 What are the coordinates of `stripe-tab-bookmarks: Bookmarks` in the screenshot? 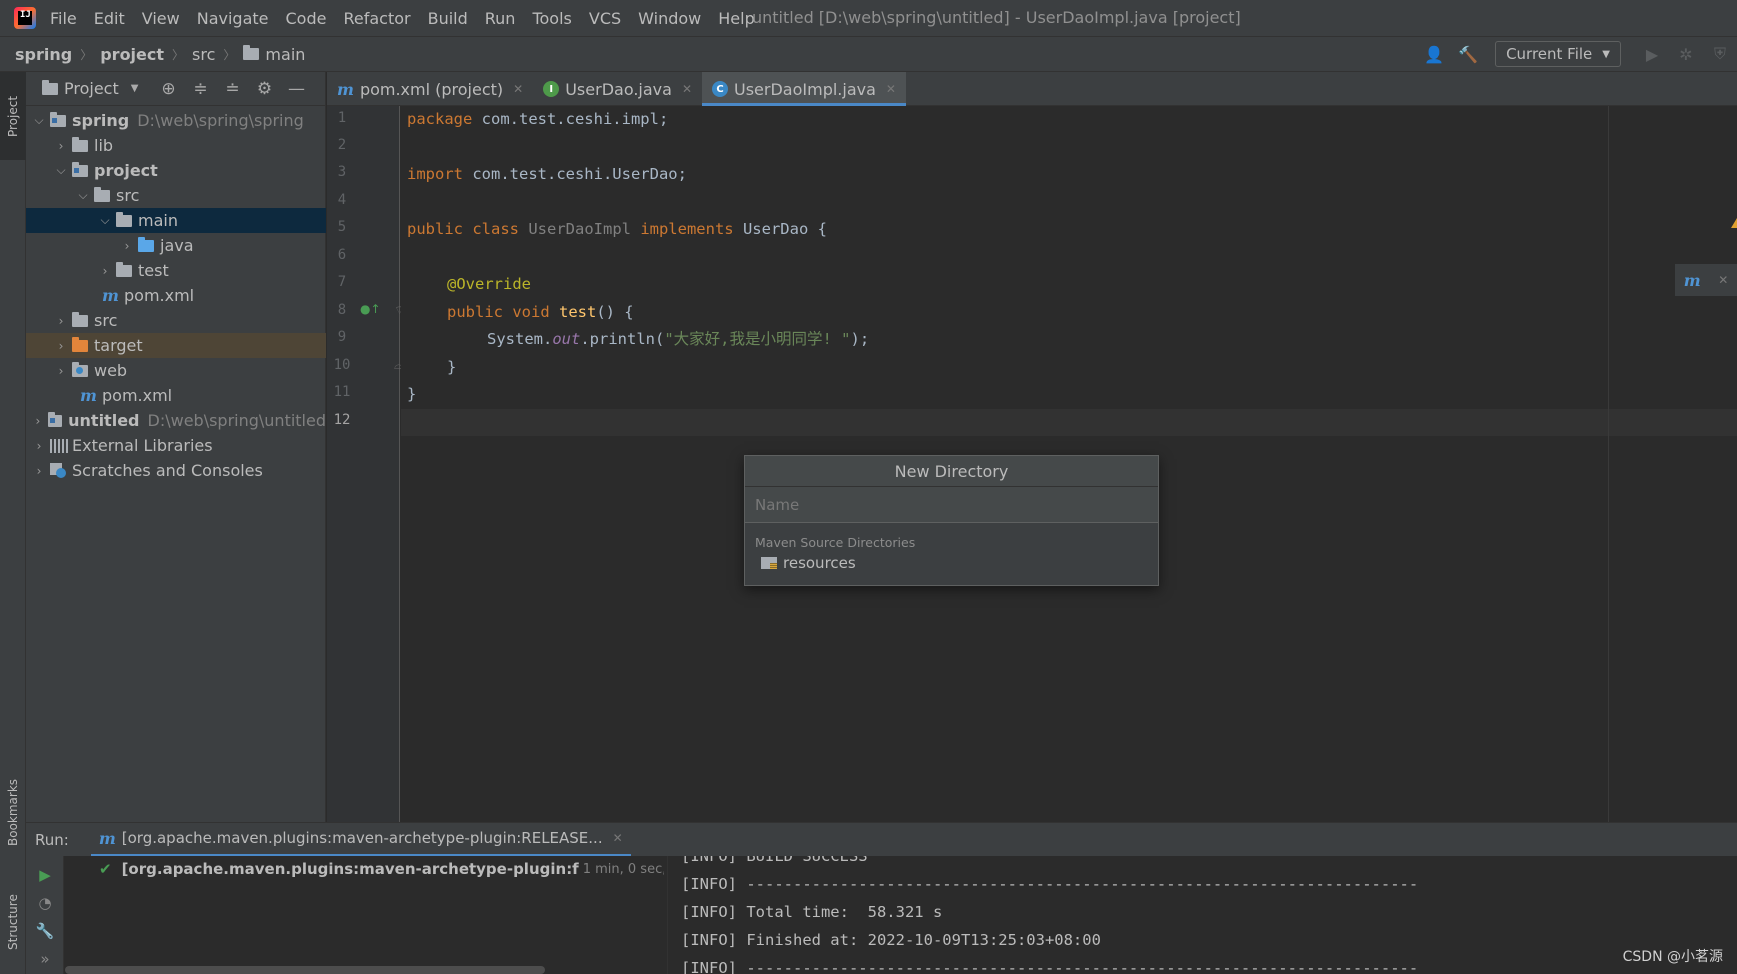 It's located at (13, 812).